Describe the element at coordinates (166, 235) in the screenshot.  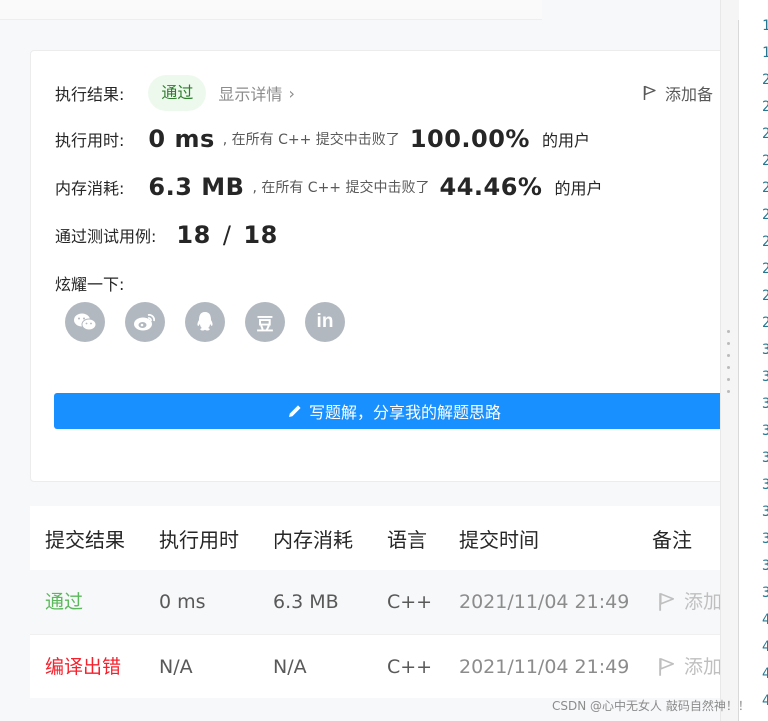
I see `tests-row: 通过测试用例: 18 / 18` at that location.